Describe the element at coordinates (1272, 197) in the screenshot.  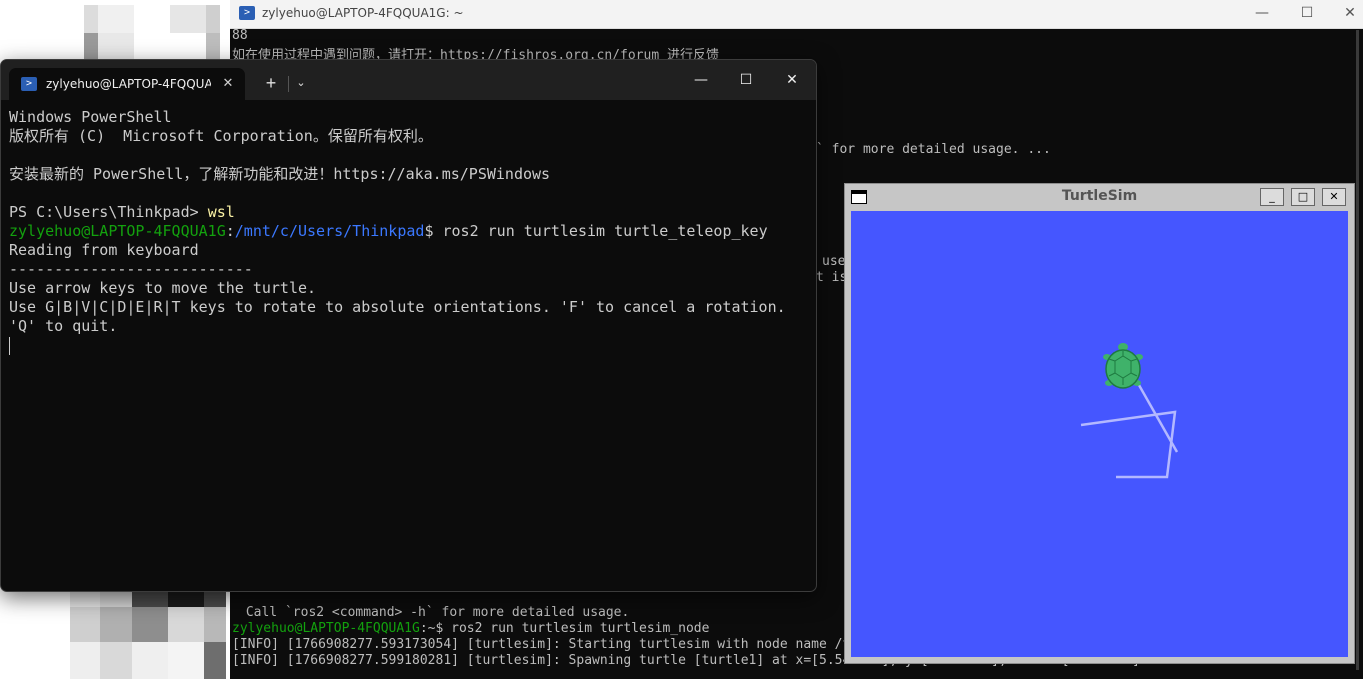
I see `minimize-button: _` at that location.